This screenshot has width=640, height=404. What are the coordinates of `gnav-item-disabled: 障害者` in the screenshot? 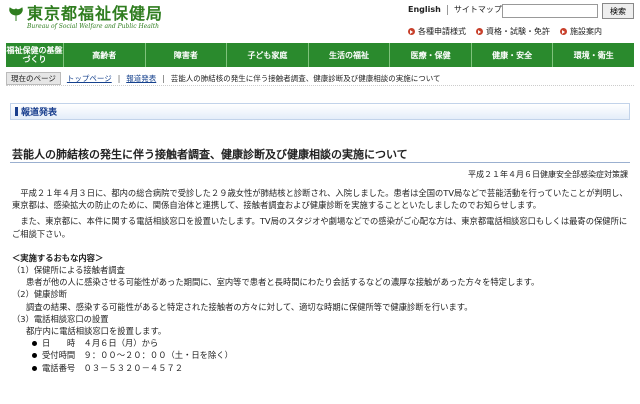 It's located at (186, 55).